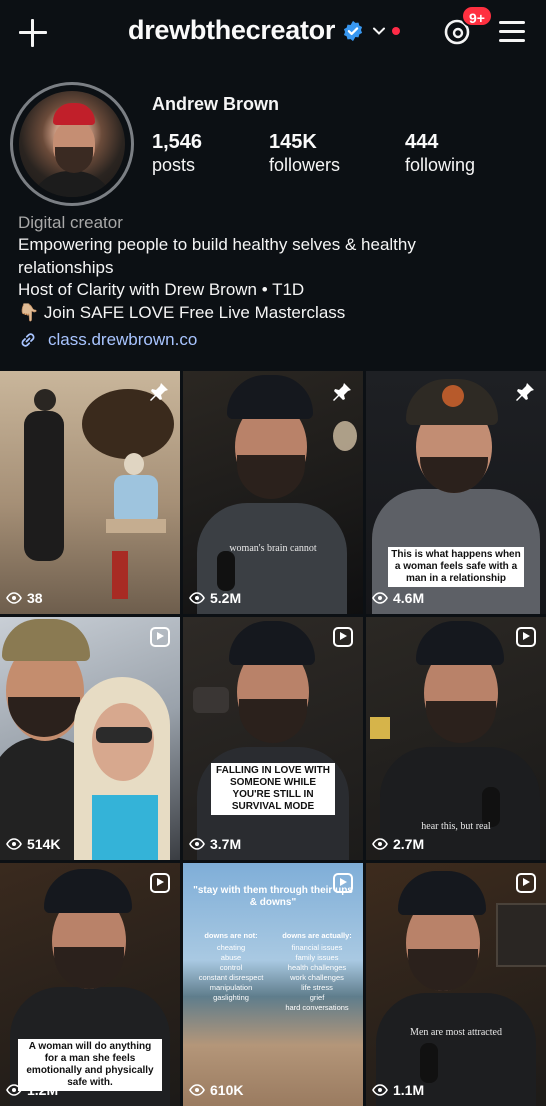 The image size is (546, 1106). What do you see at coordinates (512, 32) in the screenshot?
I see `menu-icon` at bounding box center [512, 32].